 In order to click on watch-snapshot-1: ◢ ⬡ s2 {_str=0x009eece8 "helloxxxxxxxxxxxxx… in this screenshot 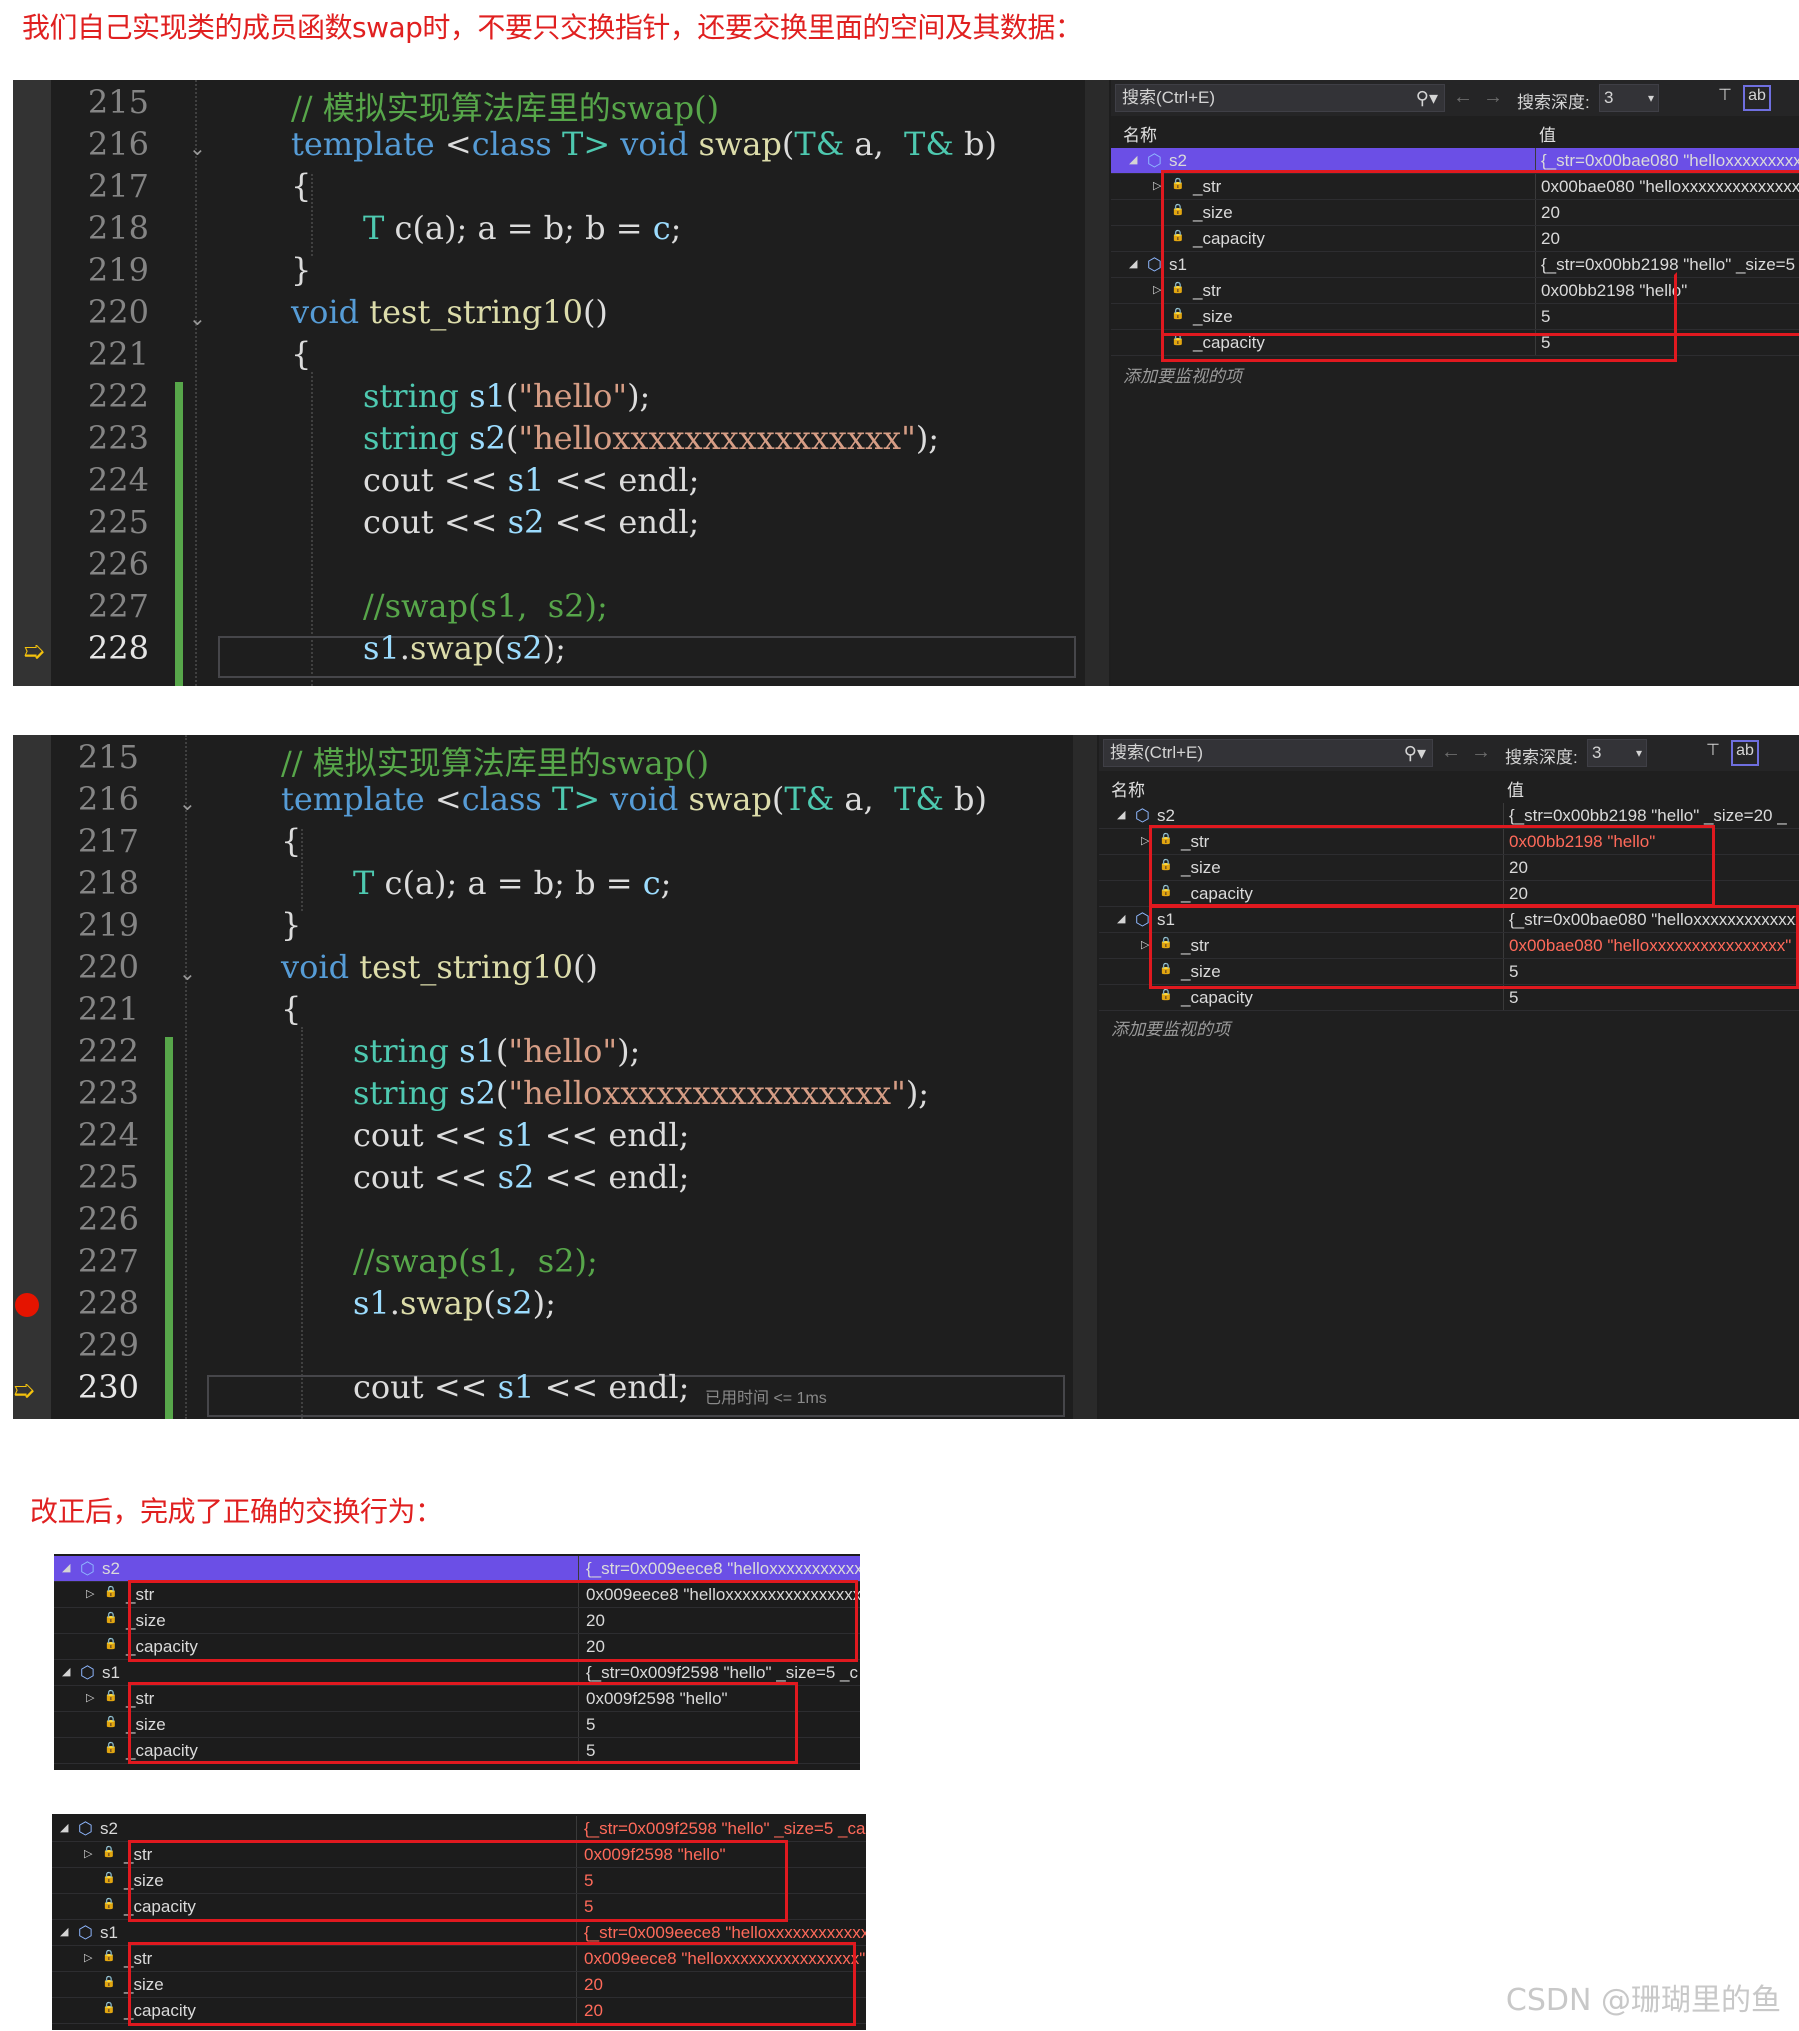, I will do `click(457, 1662)`.